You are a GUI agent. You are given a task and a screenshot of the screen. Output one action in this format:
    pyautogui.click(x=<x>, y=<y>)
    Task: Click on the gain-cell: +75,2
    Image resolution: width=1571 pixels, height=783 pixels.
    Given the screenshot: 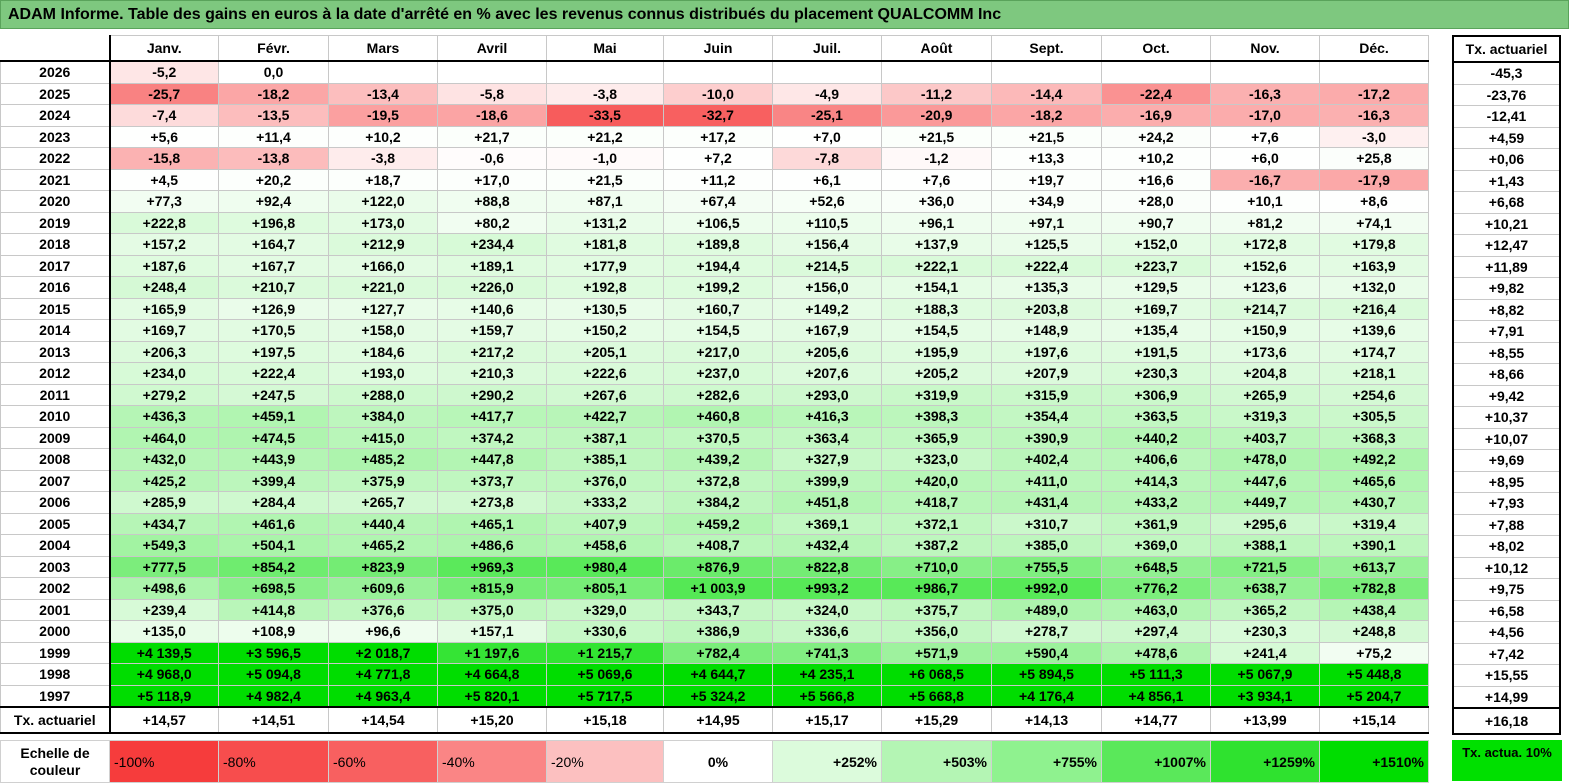 What is the action you would take?
    pyautogui.click(x=1374, y=652)
    